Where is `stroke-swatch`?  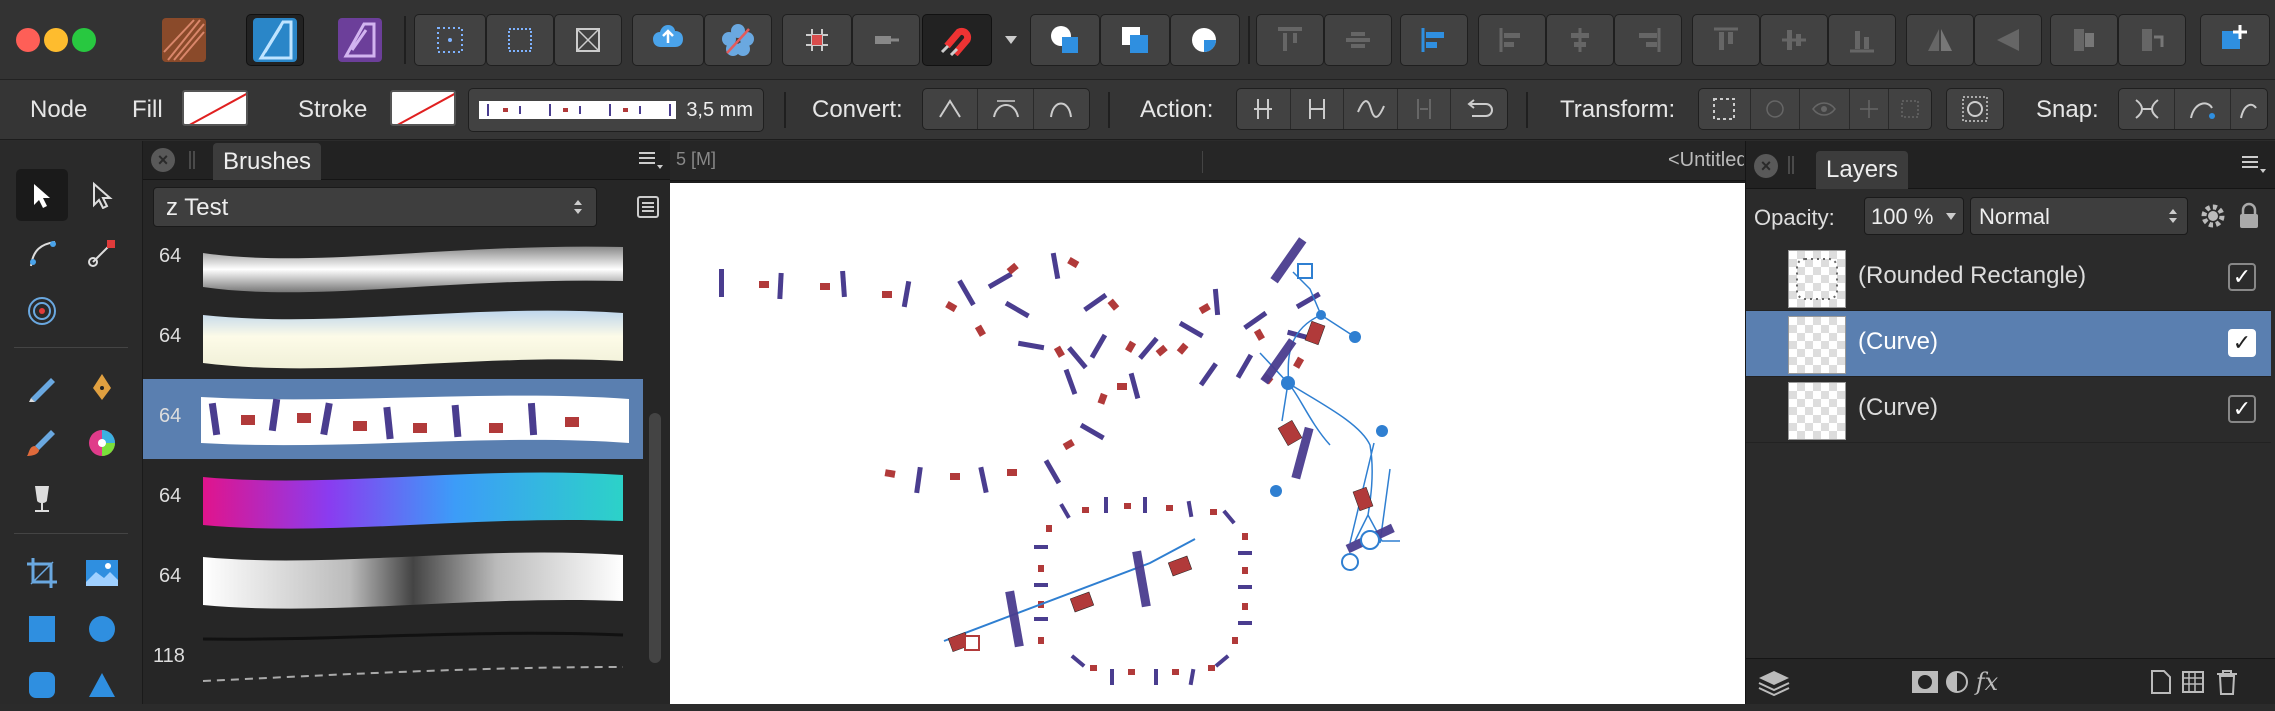 stroke-swatch is located at coordinates (423, 108).